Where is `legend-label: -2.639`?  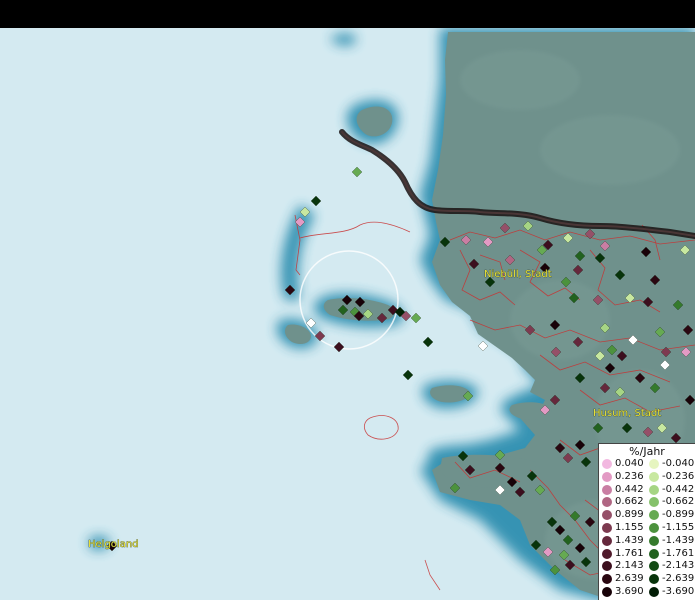
legend-label: -2.639 is located at coordinates (678, 579).